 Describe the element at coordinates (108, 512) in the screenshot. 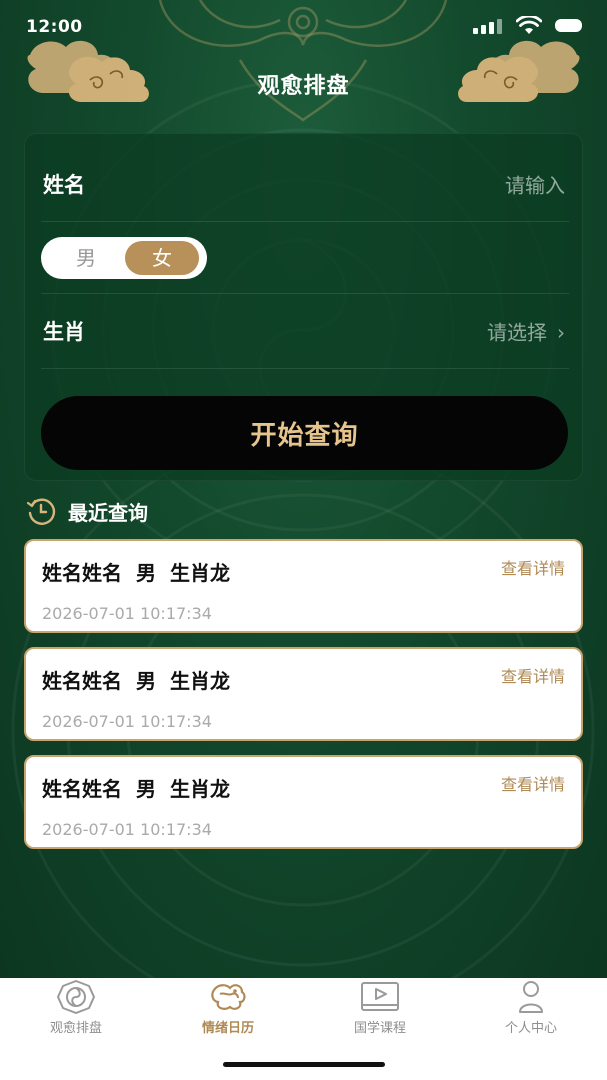

I see `recent-queries-title: 最近查询` at that location.